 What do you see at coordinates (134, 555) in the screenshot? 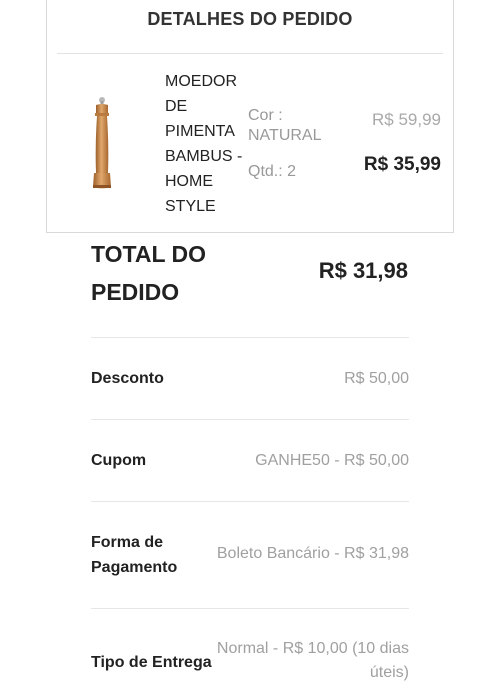
I see `payment-method-label: Forma de Pagamento` at bounding box center [134, 555].